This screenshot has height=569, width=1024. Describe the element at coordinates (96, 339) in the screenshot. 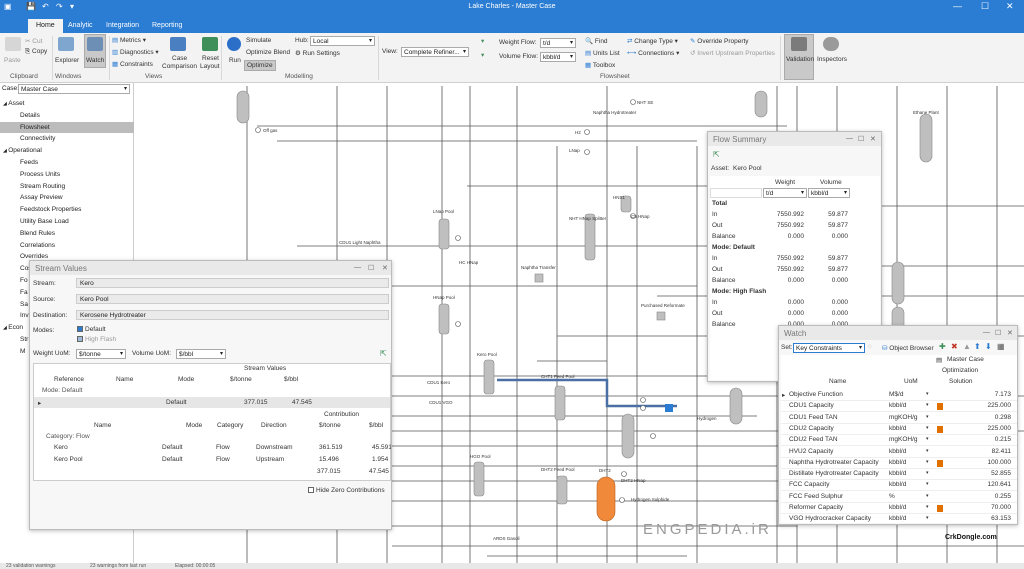

I see `sv-mode-highflash: High Flash` at that location.